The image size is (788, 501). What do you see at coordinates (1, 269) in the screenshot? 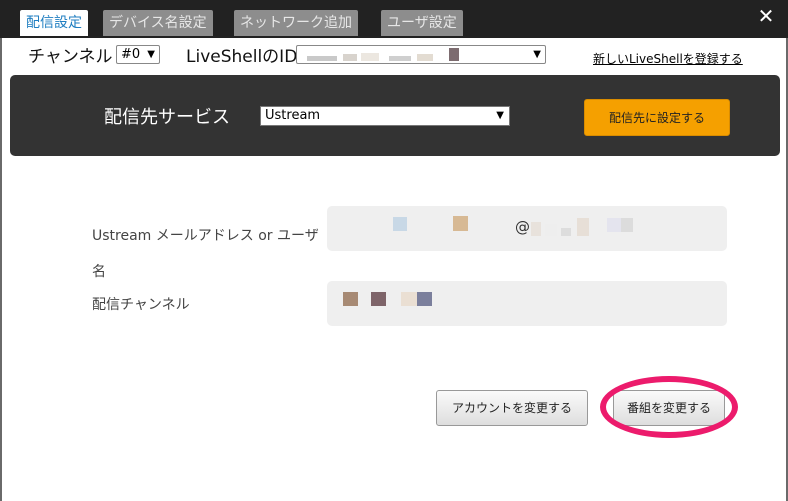
I see `window-border-left` at bounding box center [1, 269].